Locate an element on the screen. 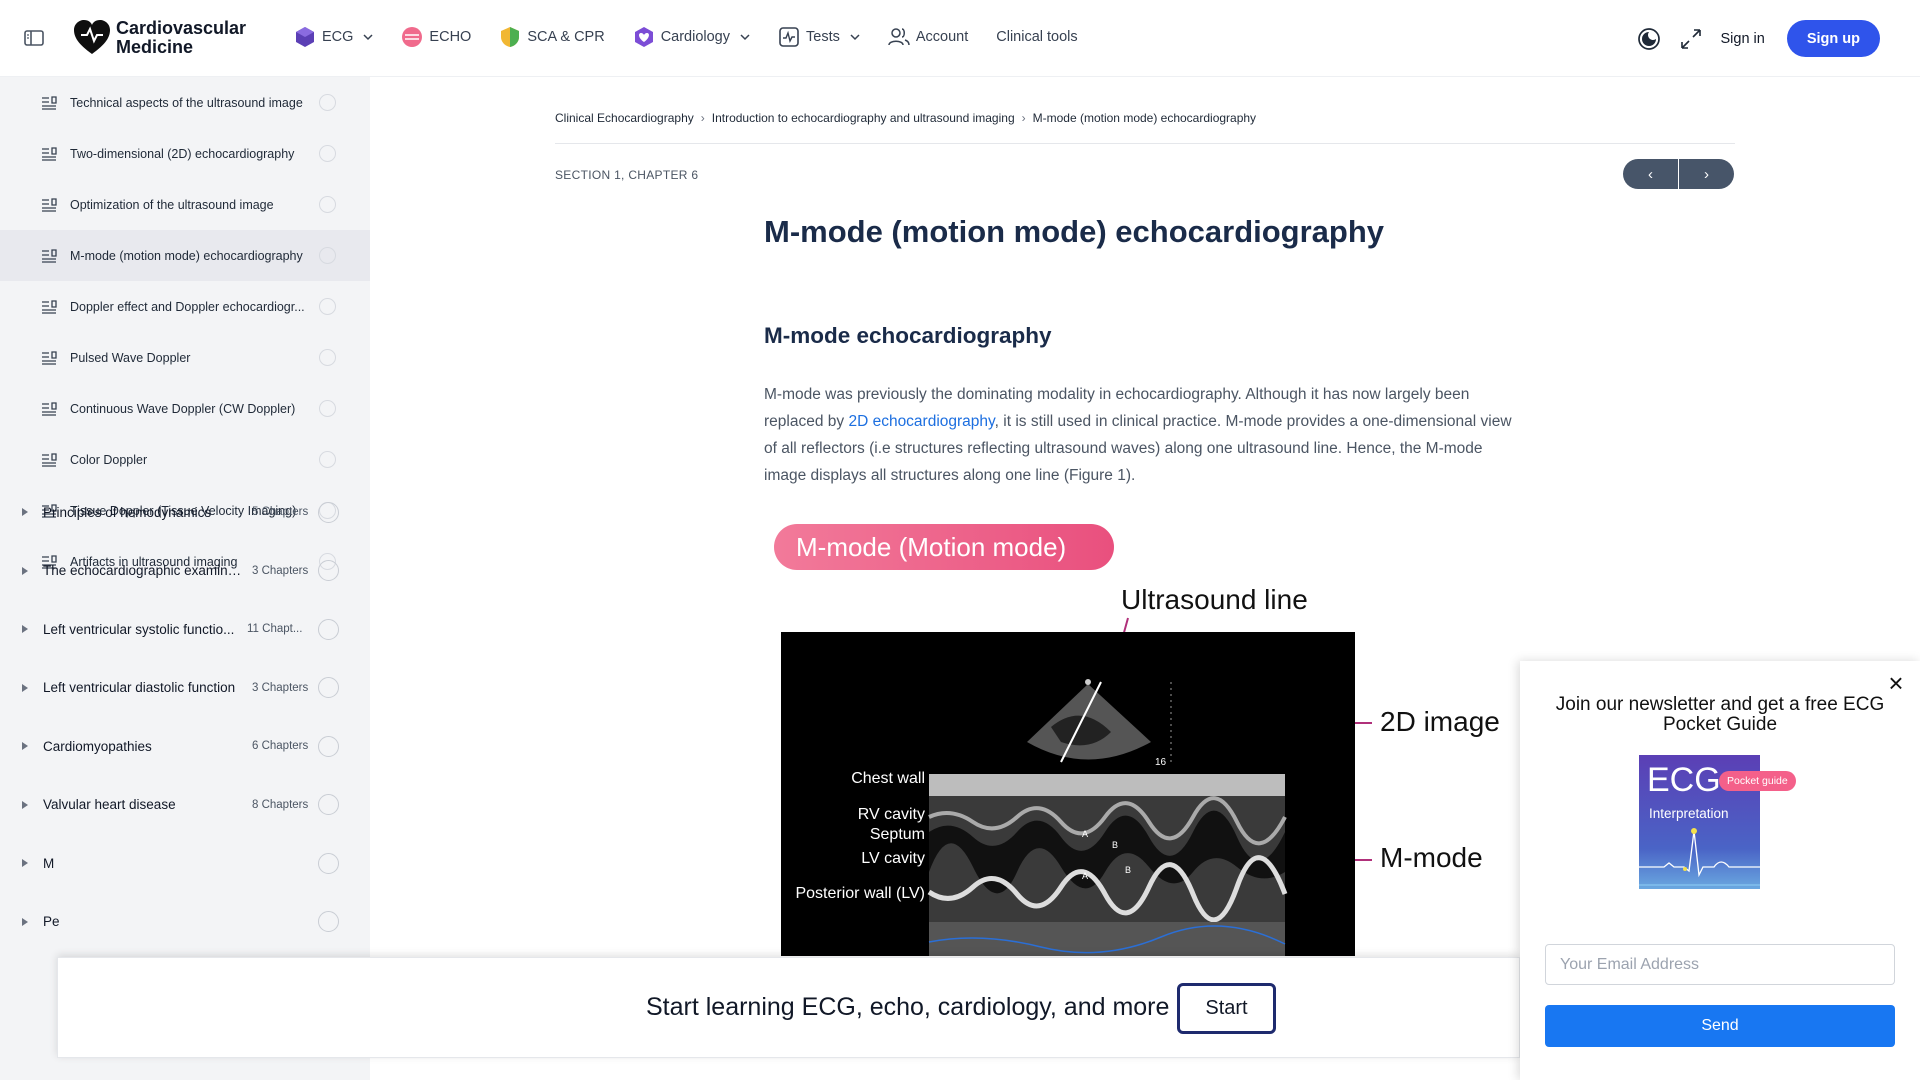  nav-account: Account is located at coordinates (928, 37).